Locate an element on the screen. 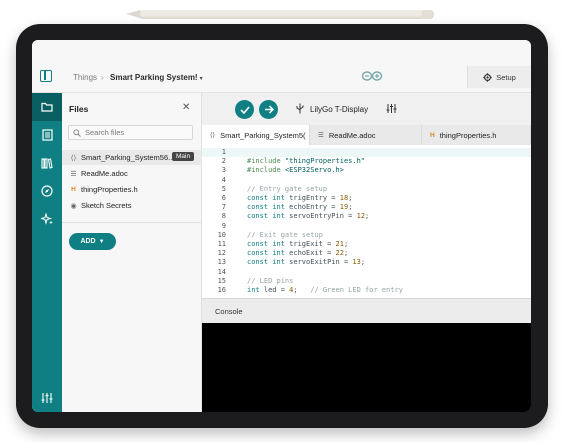  code-line: 8 const int servoEntryPin = 12; is located at coordinates (366, 216).